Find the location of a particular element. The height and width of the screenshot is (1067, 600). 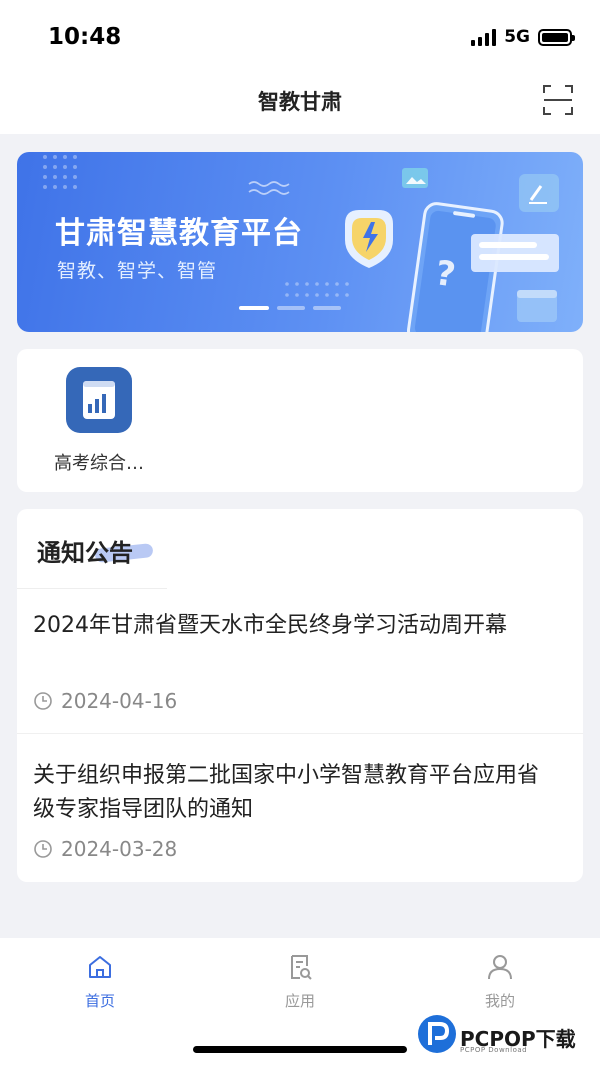

notice-date: 2024-03-28 is located at coordinates (105, 849).